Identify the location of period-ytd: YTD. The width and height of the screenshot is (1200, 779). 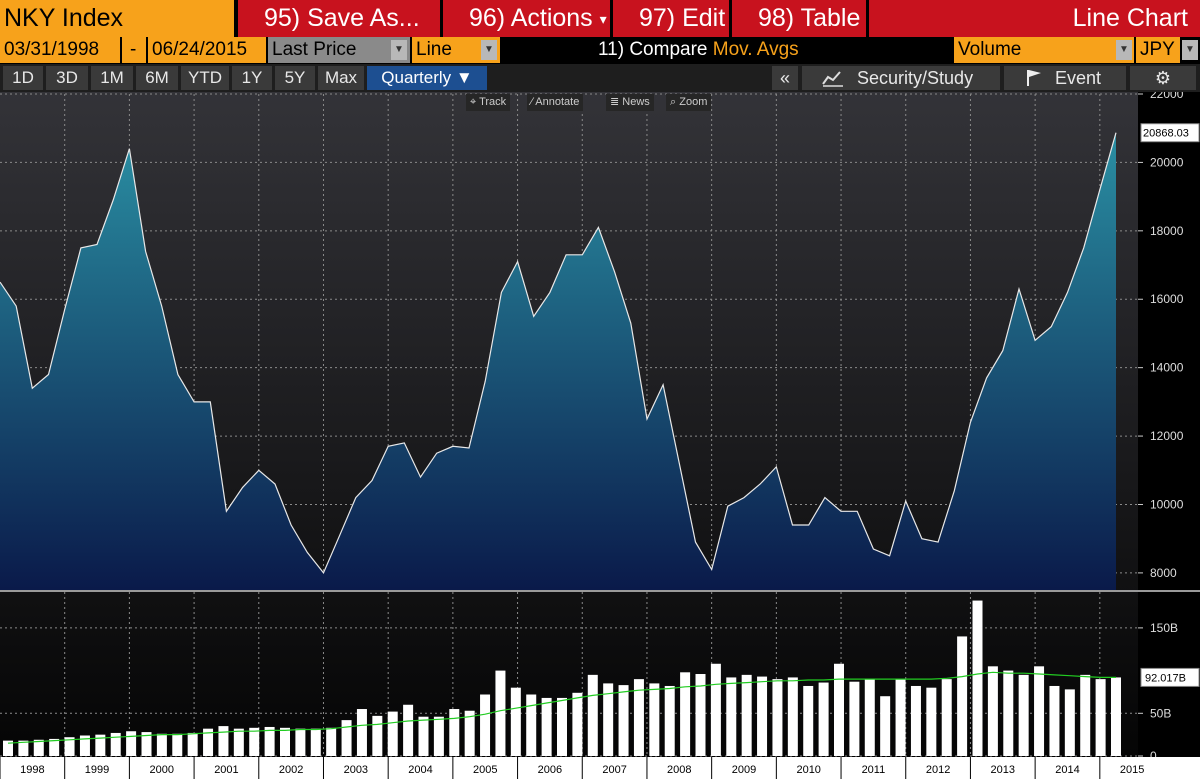
(205, 78).